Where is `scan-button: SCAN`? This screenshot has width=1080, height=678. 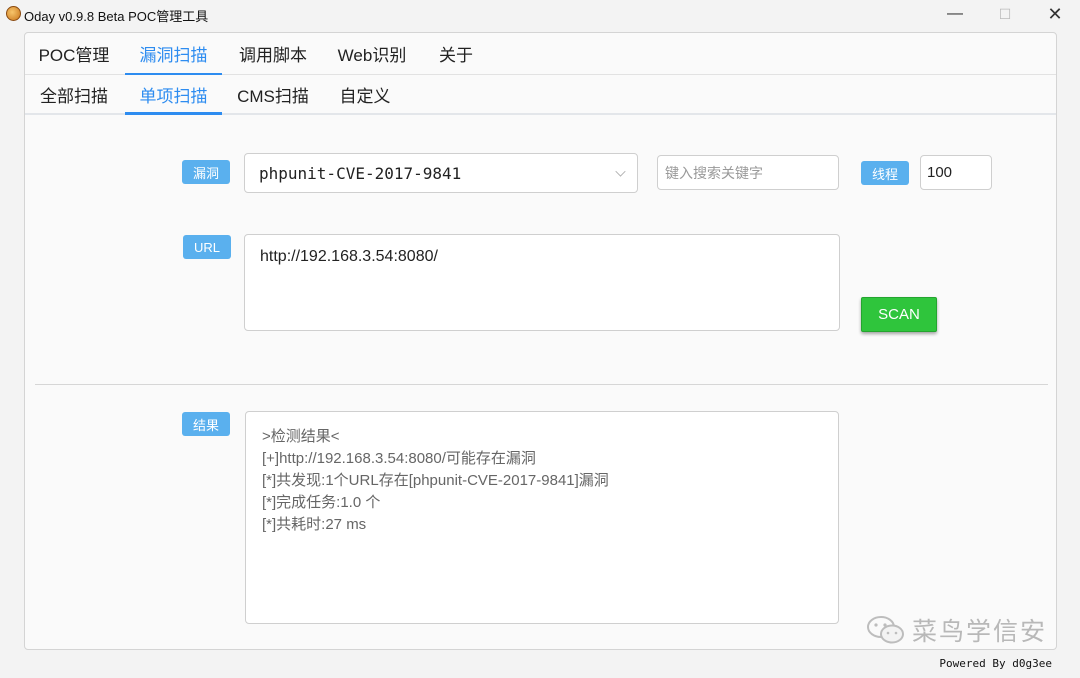 scan-button: SCAN is located at coordinates (899, 314).